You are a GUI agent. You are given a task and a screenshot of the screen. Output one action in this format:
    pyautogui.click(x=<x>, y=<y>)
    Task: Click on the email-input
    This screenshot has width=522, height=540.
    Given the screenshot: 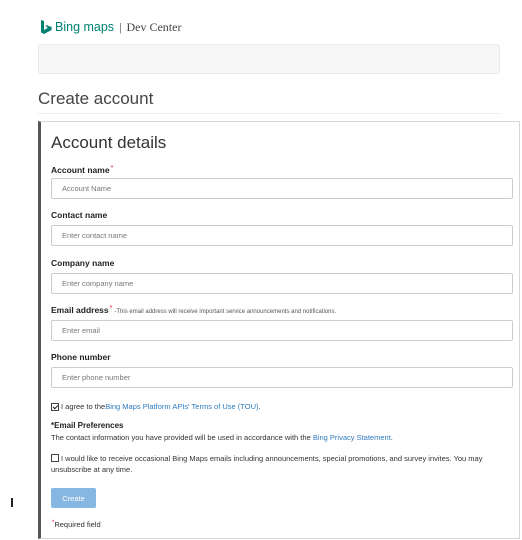 What is the action you would take?
    pyautogui.click(x=282, y=330)
    